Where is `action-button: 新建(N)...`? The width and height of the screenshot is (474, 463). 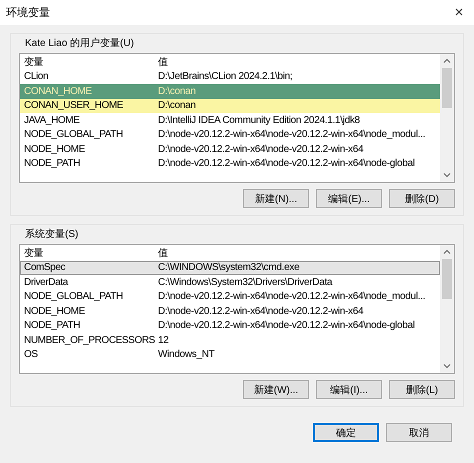
action-button: 新建(N)... is located at coordinates (276, 198).